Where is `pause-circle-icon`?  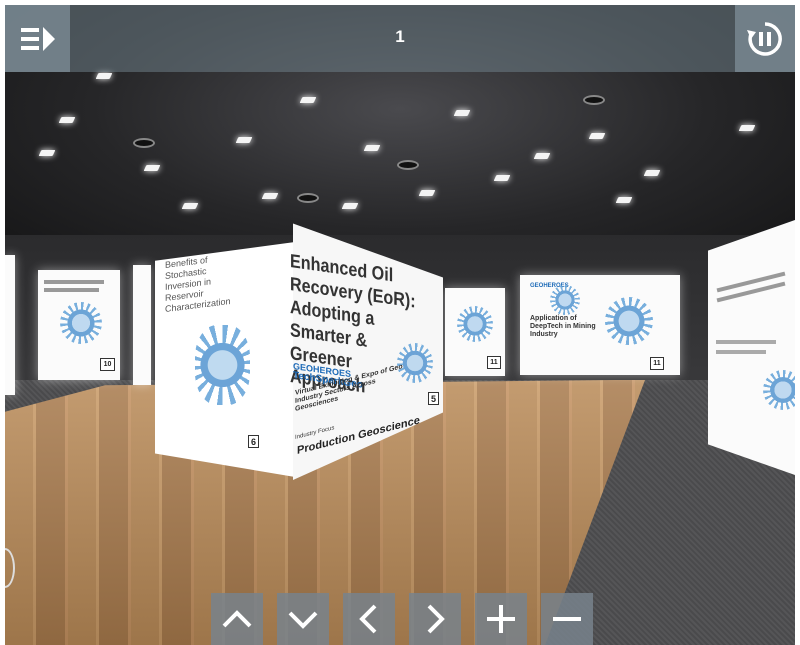 pause-circle-icon is located at coordinates (764, 38).